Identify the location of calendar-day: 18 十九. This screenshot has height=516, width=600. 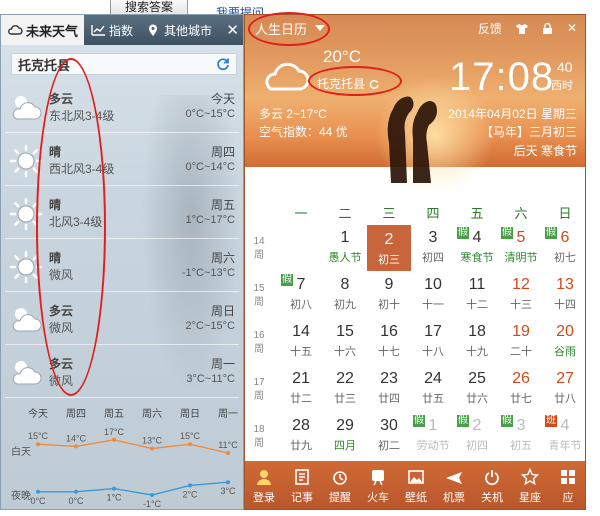
(477, 342).